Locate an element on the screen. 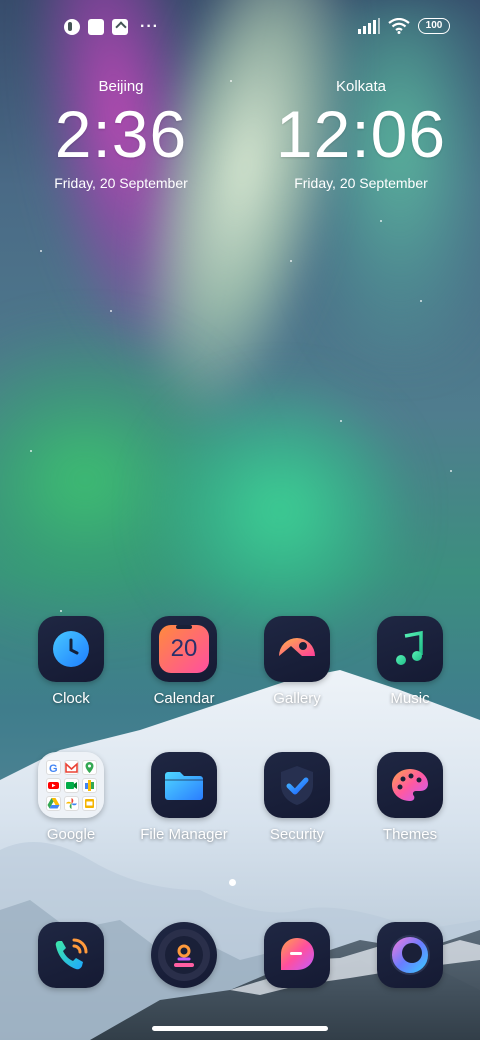 The image size is (480, 1040). app-security: Security is located at coordinates (297, 798).